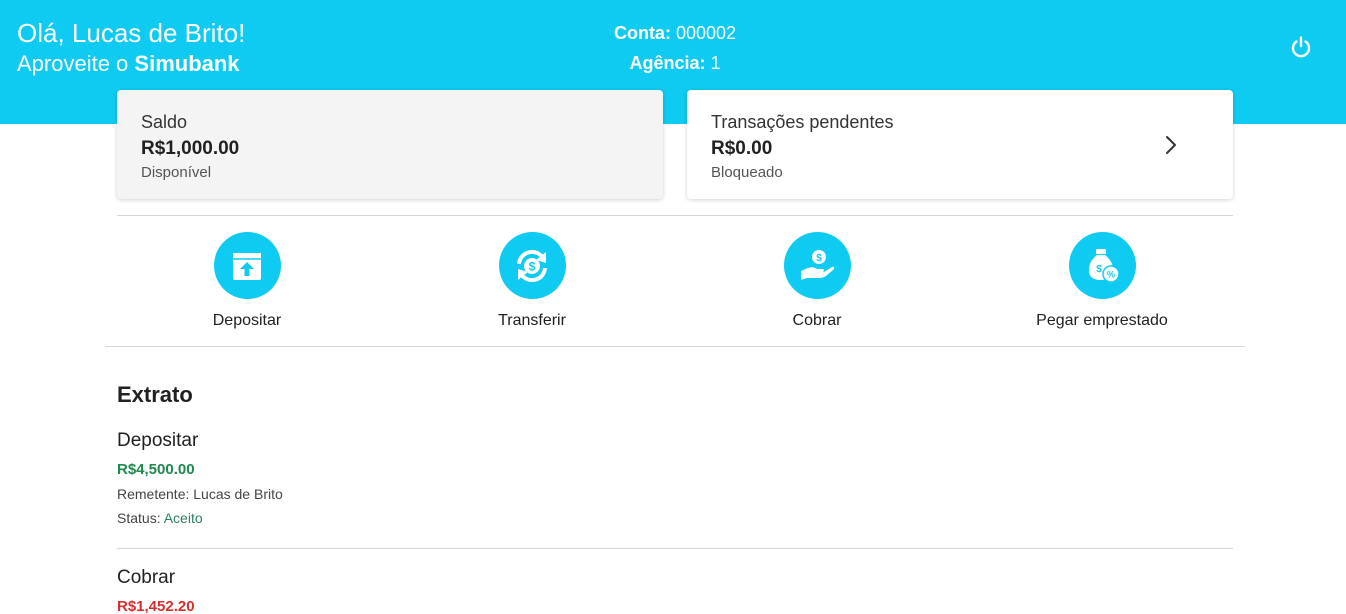 This screenshot has width=1346, height=614. I want to click on transfer-button: $ Transferir, so click(532, 281).